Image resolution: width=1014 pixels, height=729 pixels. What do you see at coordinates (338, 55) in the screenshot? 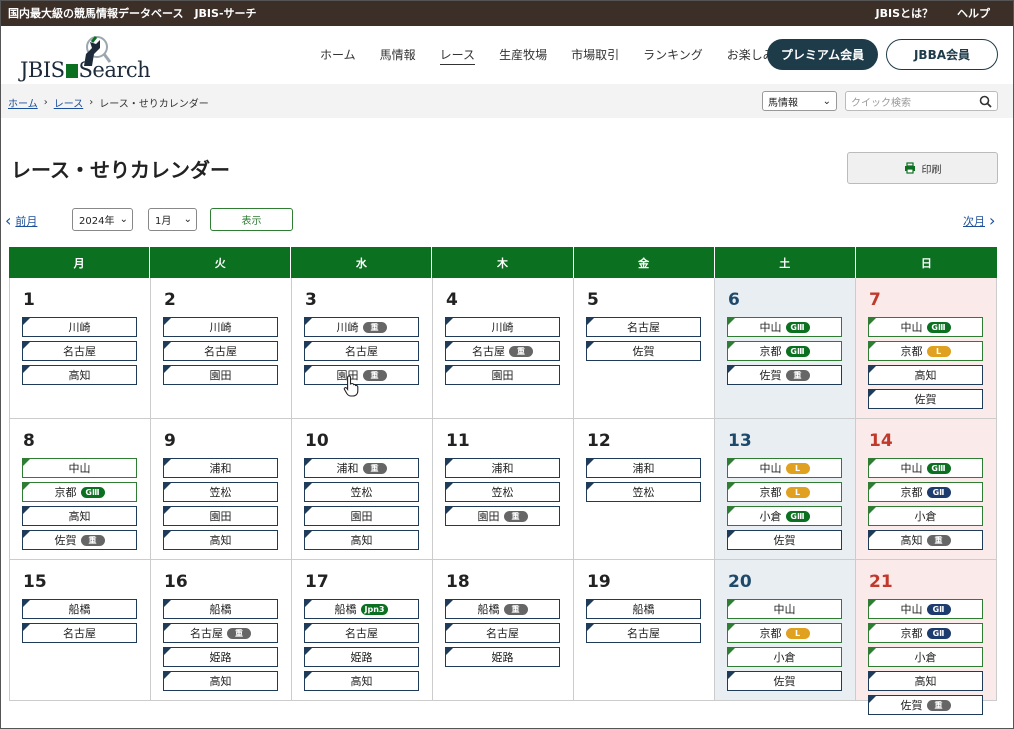
I see `nav-home: ホーム` at bounding box center [338, 55].